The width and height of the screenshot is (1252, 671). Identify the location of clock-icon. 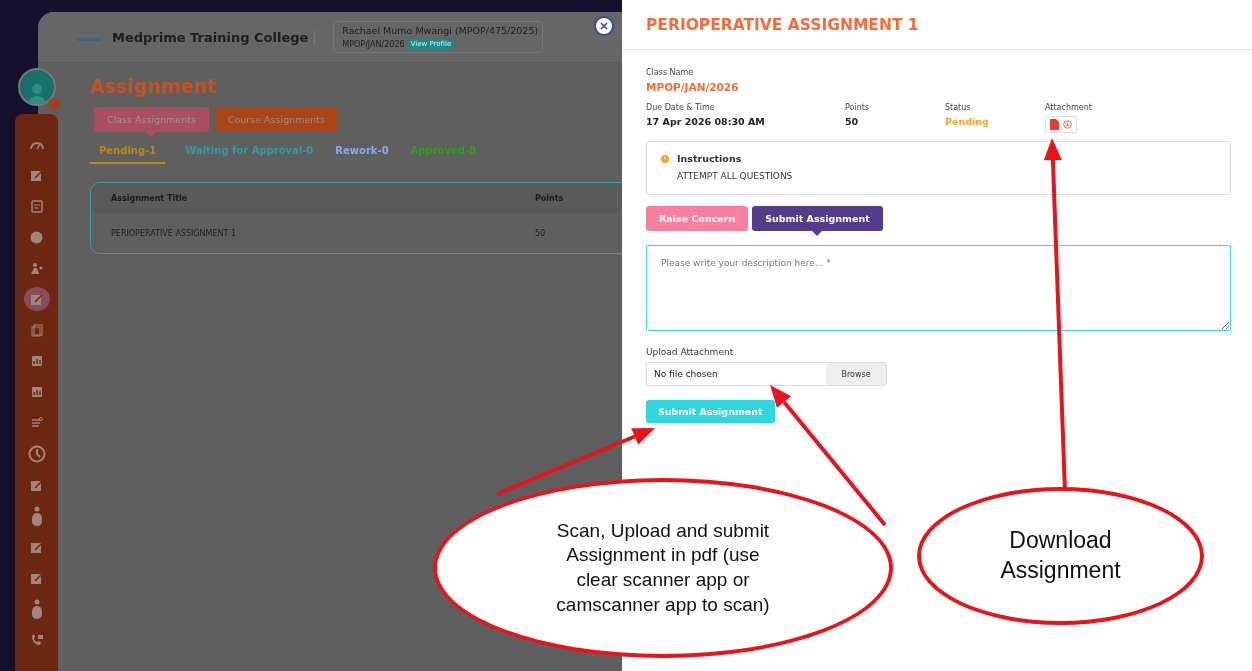
(36, 454).